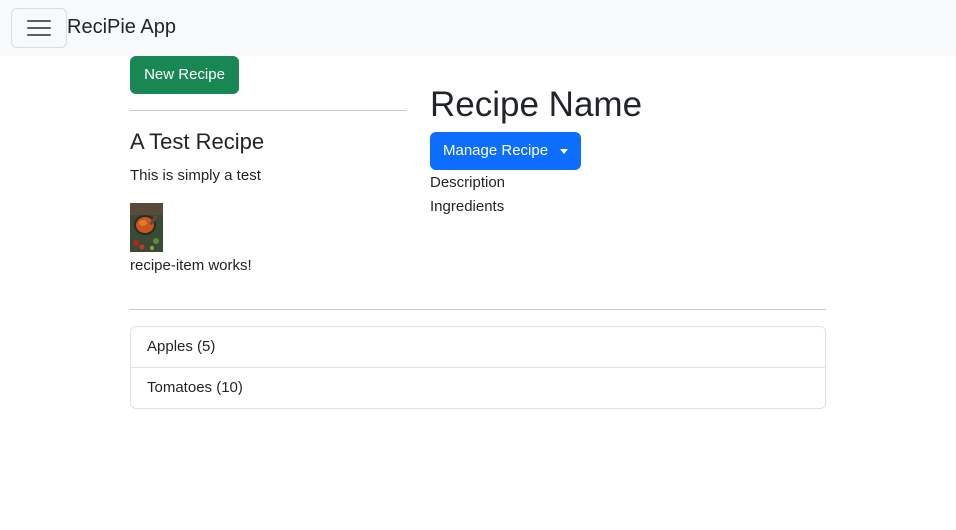 This screenshot has height=530, width=956. Describe the element at coordinates (146, 227) in the screenshot. I see `recipe-thumbnail-image` at that location.